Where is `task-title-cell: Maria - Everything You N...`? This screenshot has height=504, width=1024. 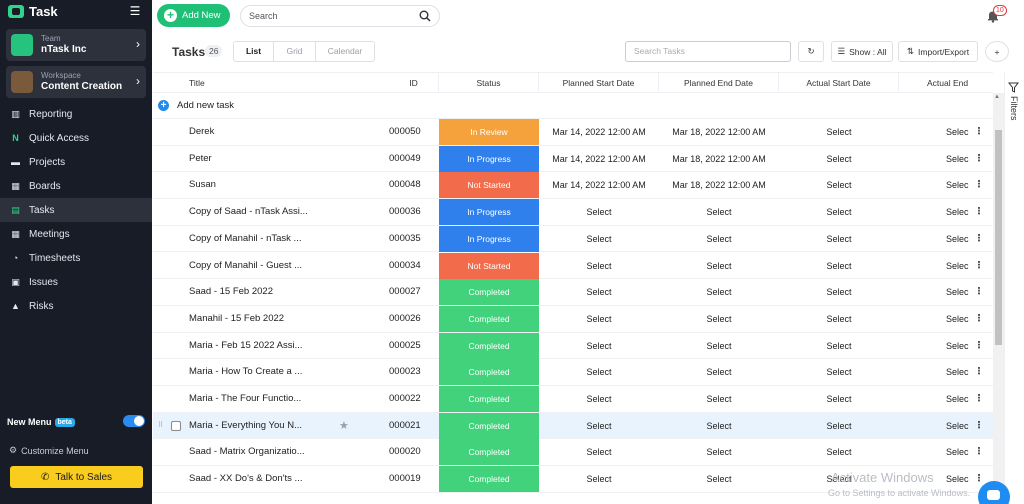 task-title-cell: Maria - Everything You N... is located at coordinates (249, 426).